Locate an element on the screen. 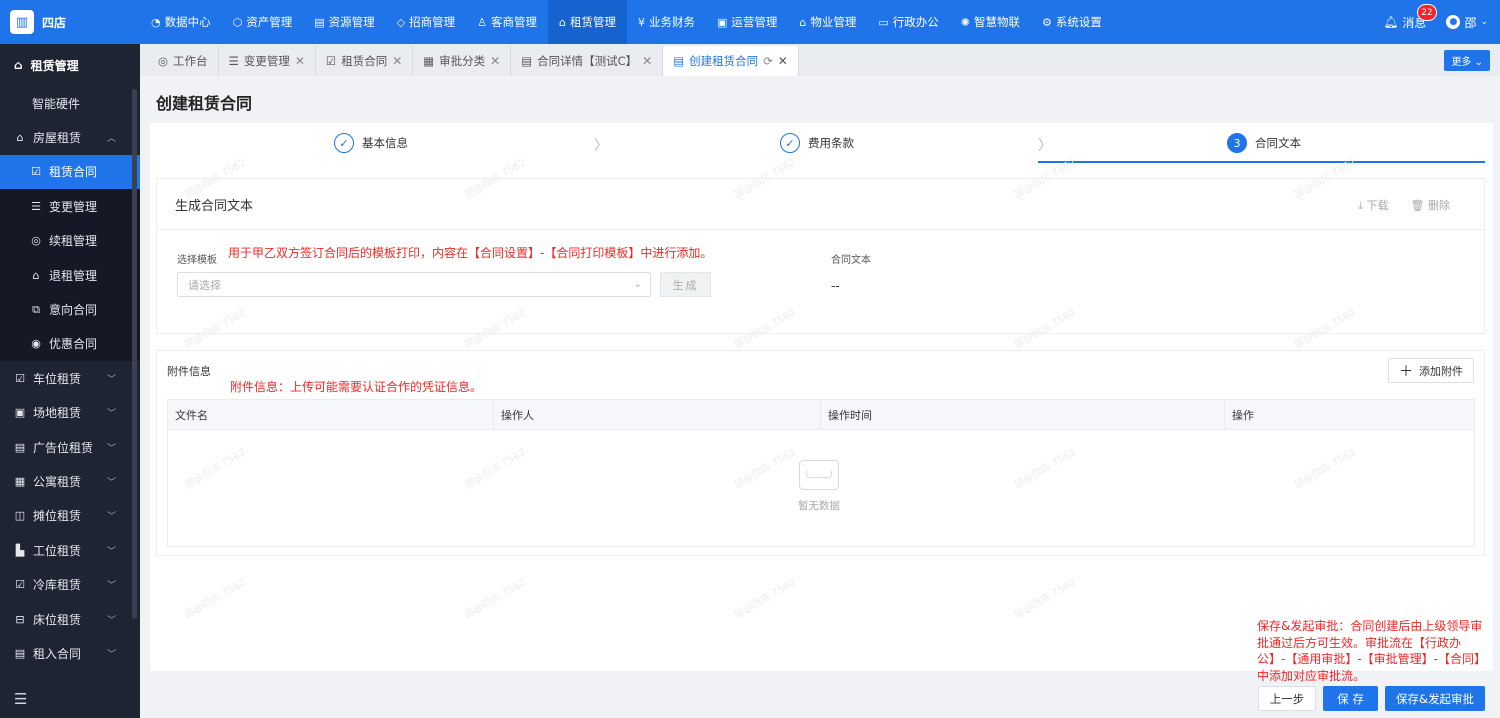  add-attachment-button: ＋ 添加附件 is located at coordinates (1431, 370).